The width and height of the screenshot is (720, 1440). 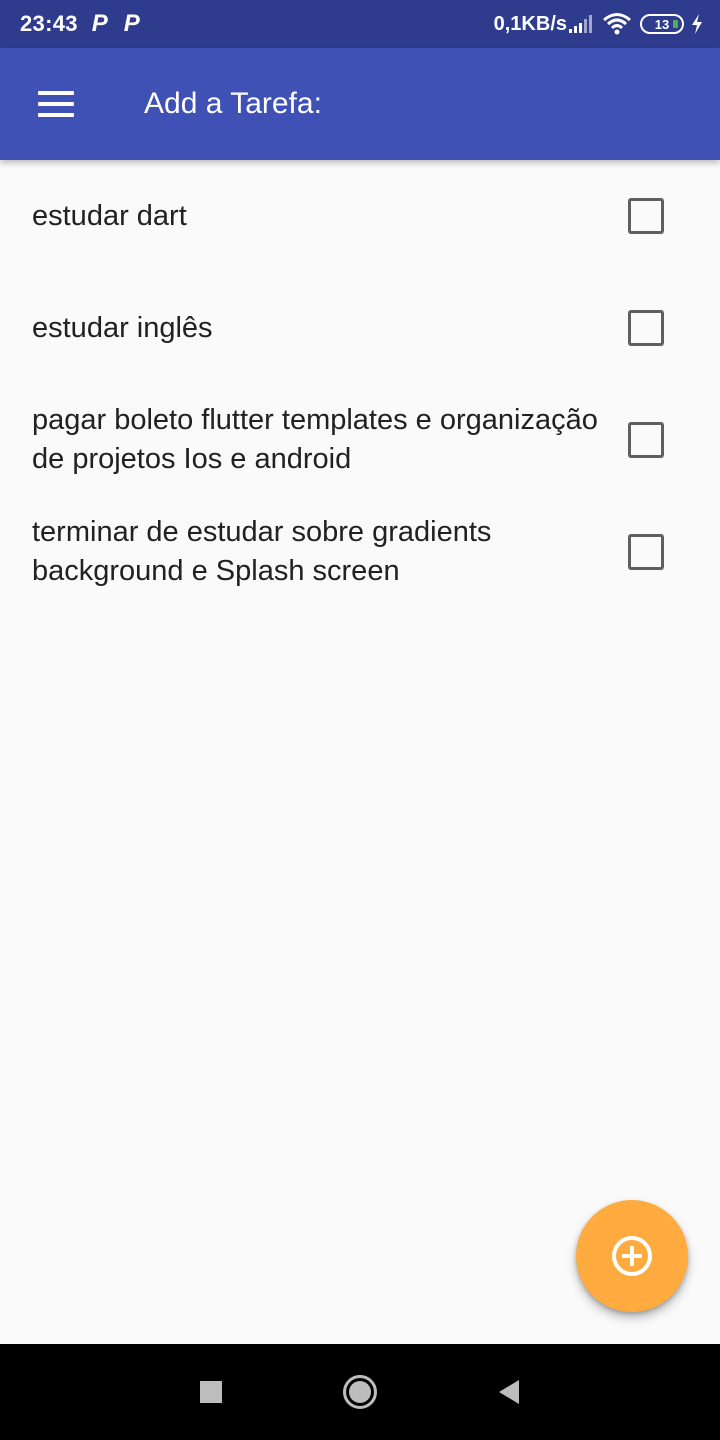 I want to click on home-icon, so click(x=360, y=1392).